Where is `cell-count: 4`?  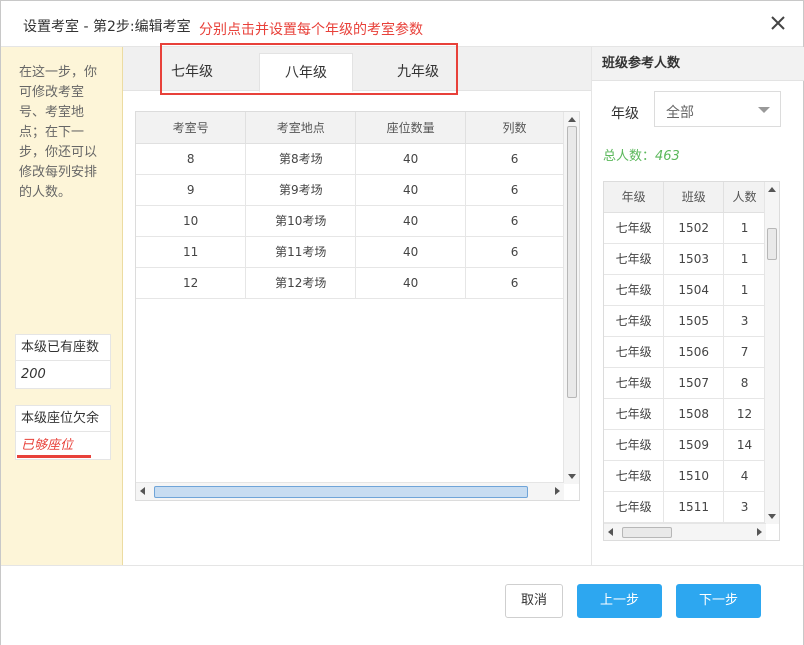
cell-count: 4 is located at coordinates (744, 476).